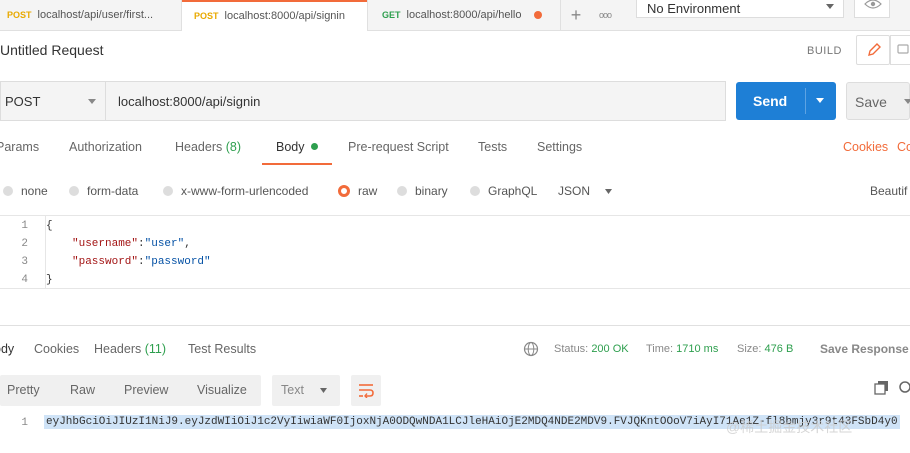 The image size is (910, 453). Describe the element at coordinates (697, 349) in the screenshot. I see `time-value: 1710 ms` at that location.